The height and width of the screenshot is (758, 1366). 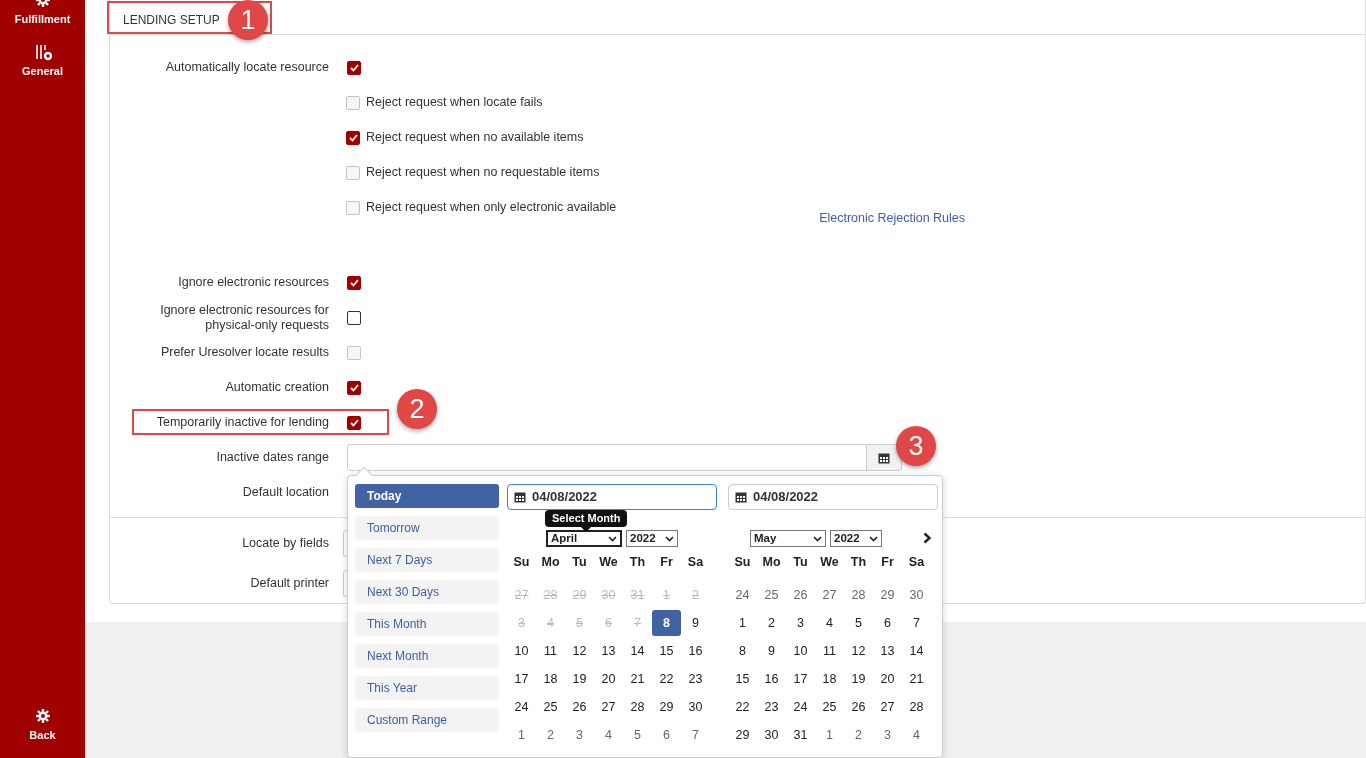 What do you see at coordinates (607, 457) in the screenshot?
I see `date-range-field` at bounding box center [607, 457].